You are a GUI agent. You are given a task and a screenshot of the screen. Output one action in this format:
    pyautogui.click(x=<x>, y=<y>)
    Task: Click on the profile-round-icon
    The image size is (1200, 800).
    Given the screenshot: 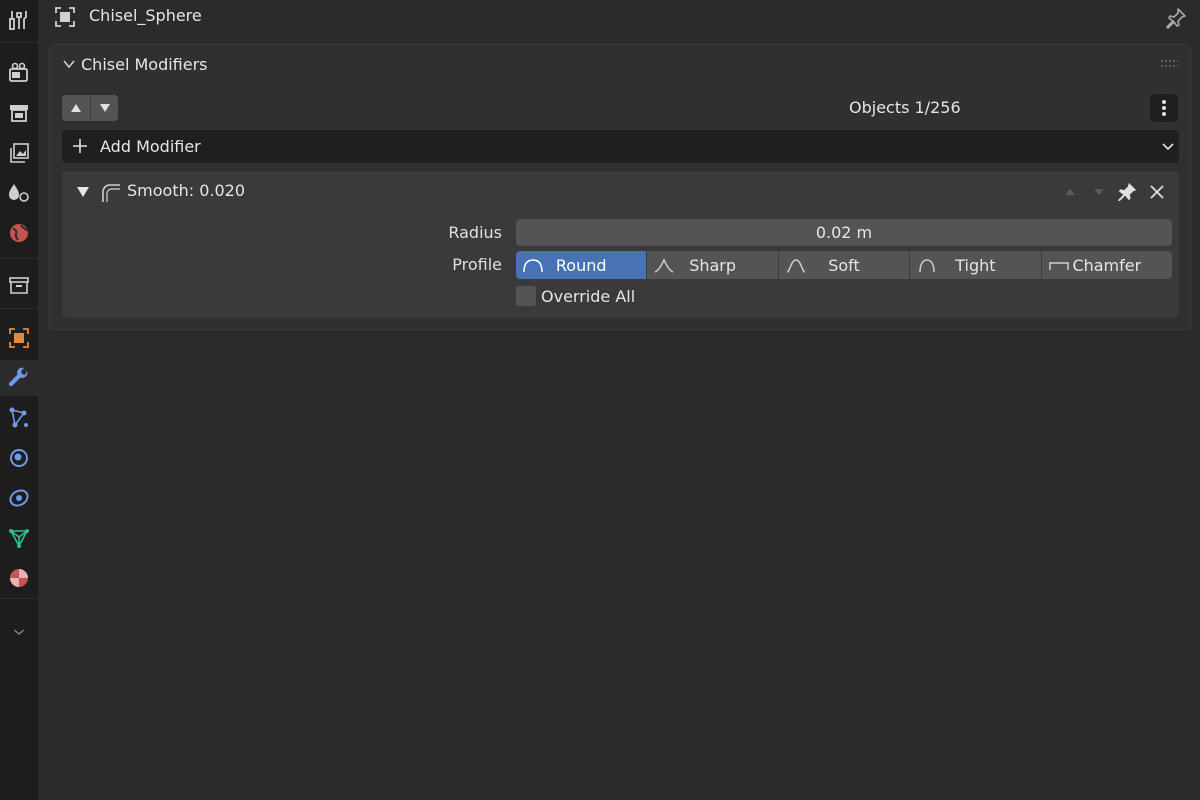 What is the action you would take?
    pyautogui.click(x=533, y=266)
    